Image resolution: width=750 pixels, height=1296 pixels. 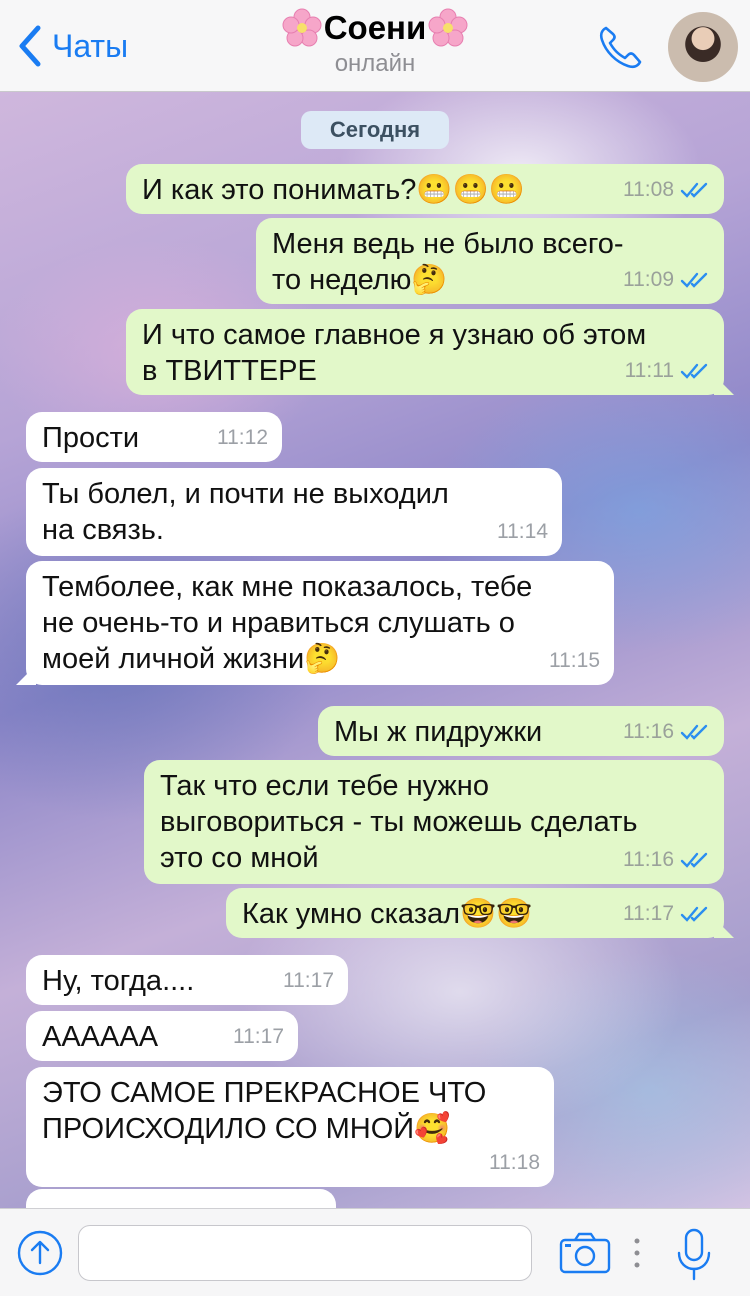 What do you see at coordinates (637, 1253) in the screenshot?
I see `more-dots-icon` at bounding box center [637, 1253].